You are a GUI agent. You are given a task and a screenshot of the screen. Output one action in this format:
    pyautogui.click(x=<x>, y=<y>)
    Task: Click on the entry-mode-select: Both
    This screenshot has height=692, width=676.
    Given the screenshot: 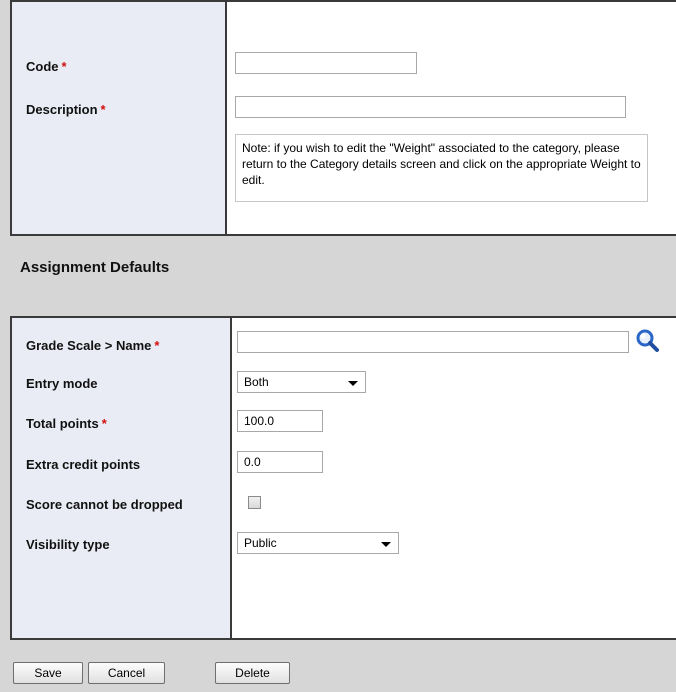 What is the action you would take?
    pyautogui.click(x=301, y=382)
    